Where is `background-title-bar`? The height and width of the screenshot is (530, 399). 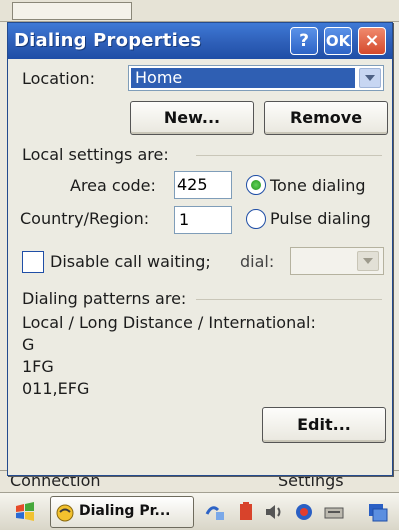
background-title-bar is located at coordinates (199, 11).